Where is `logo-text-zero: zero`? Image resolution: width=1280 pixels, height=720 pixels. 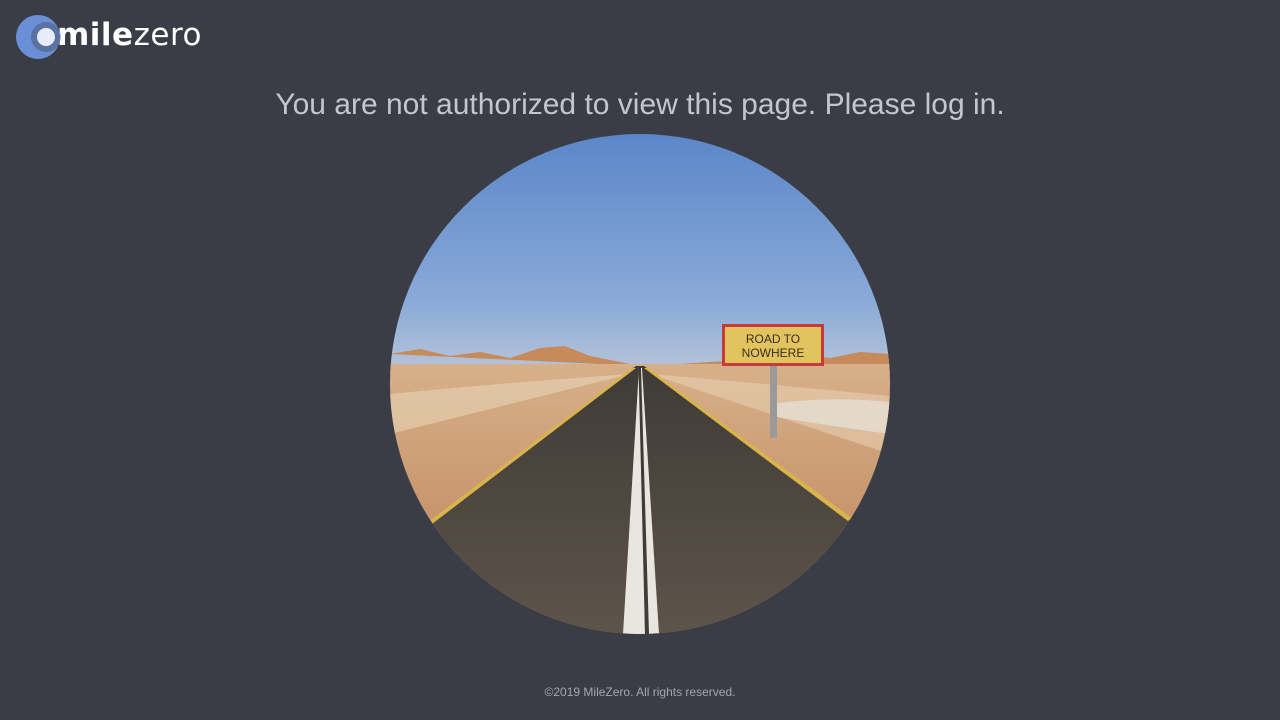
logo-text-zero: zero is located at coordinates (167, 35).